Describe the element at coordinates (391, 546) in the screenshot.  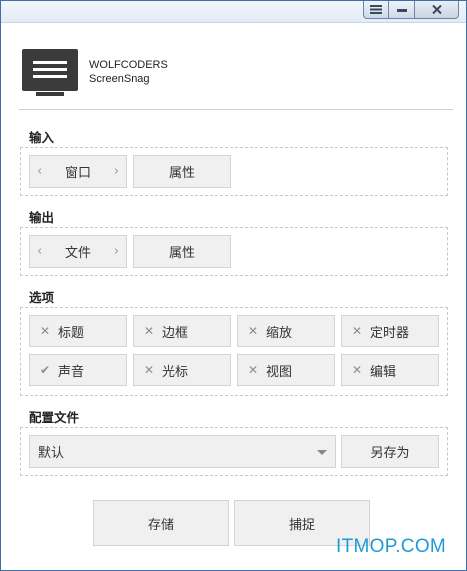
I see `watermark-text: ITMOP.COM` at that location.